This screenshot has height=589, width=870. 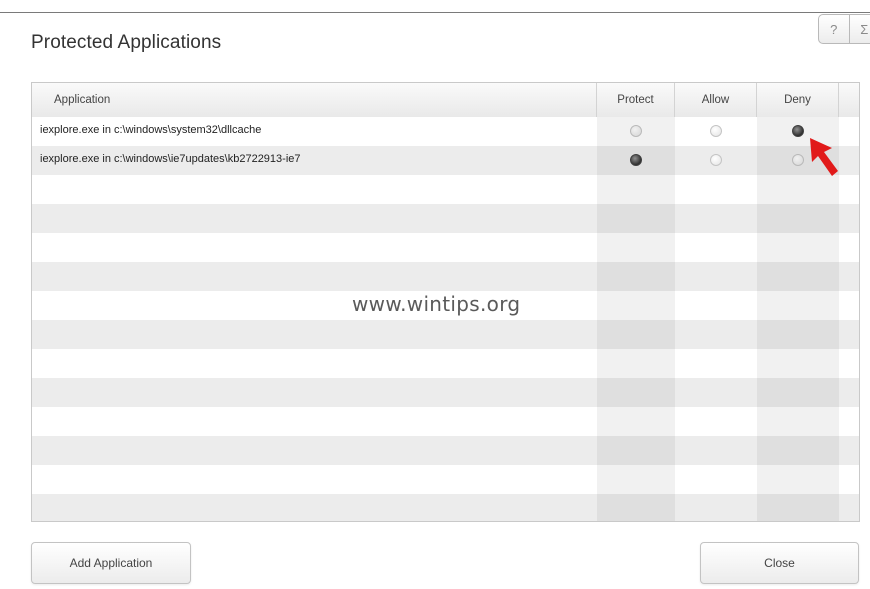 What do you see at coordinates (716, 100) in the screenshot?
I see `column-header-allow: Allow` at bounding box center [716, 100].